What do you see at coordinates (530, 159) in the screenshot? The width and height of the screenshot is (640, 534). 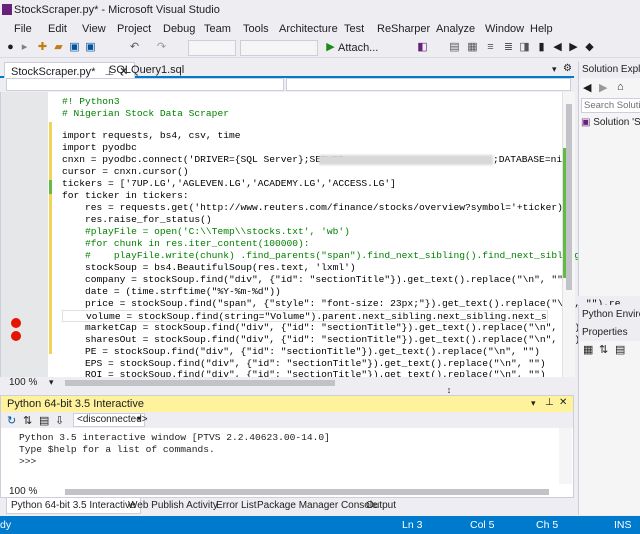 I see `code-line-suffix: ;DATABASE=nig` at bounding box center [530, 159].